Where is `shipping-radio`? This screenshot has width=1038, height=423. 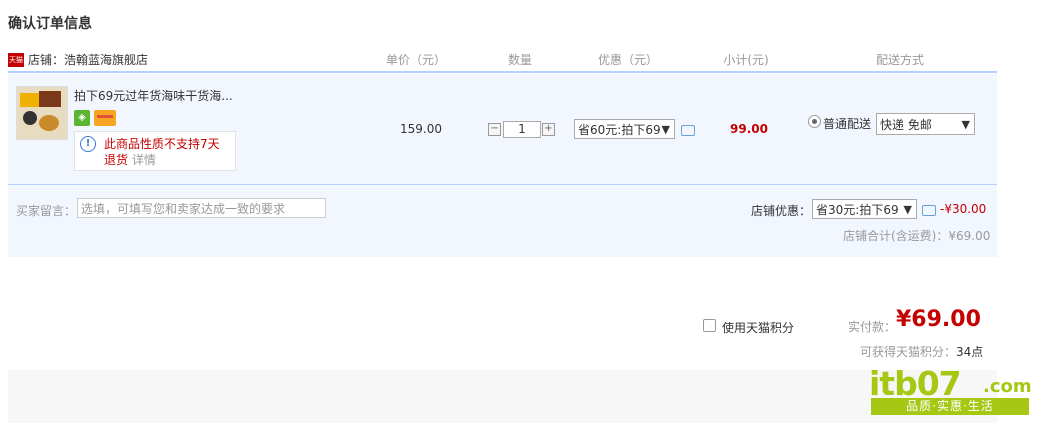
shipping-radio is located at coordinates (814, 121).